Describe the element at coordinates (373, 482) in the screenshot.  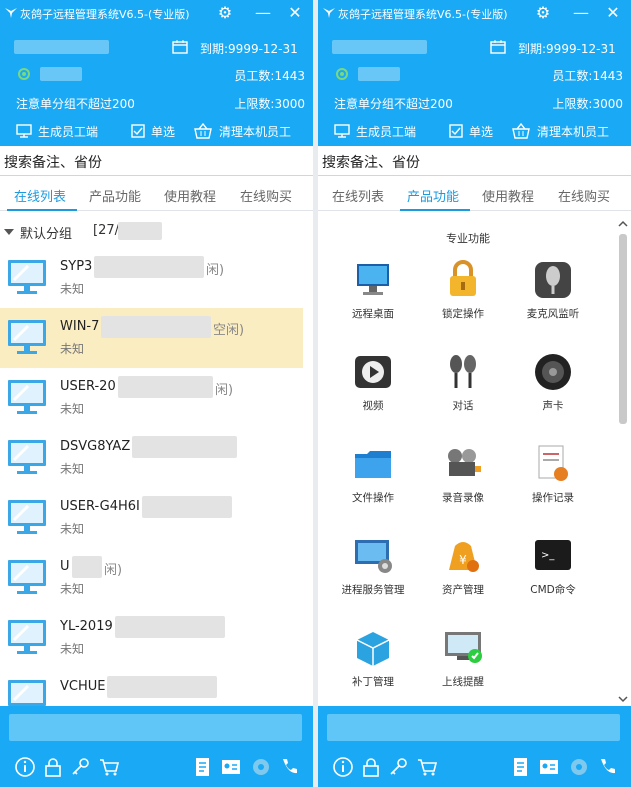
I see `feature-folder: 文件操作` at that location.